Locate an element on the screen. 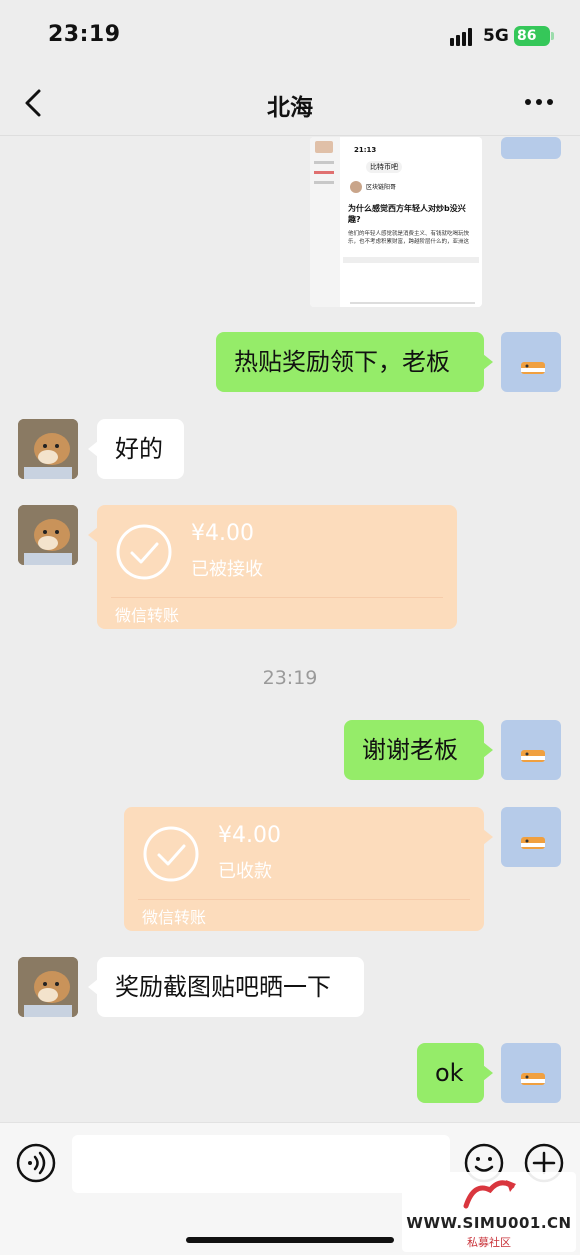 This screenshot has height=1255, width=580. thumb-post-title: 为什么感觉西方年轻人对炒b没兴趣? is located at coordinates (407, 214).